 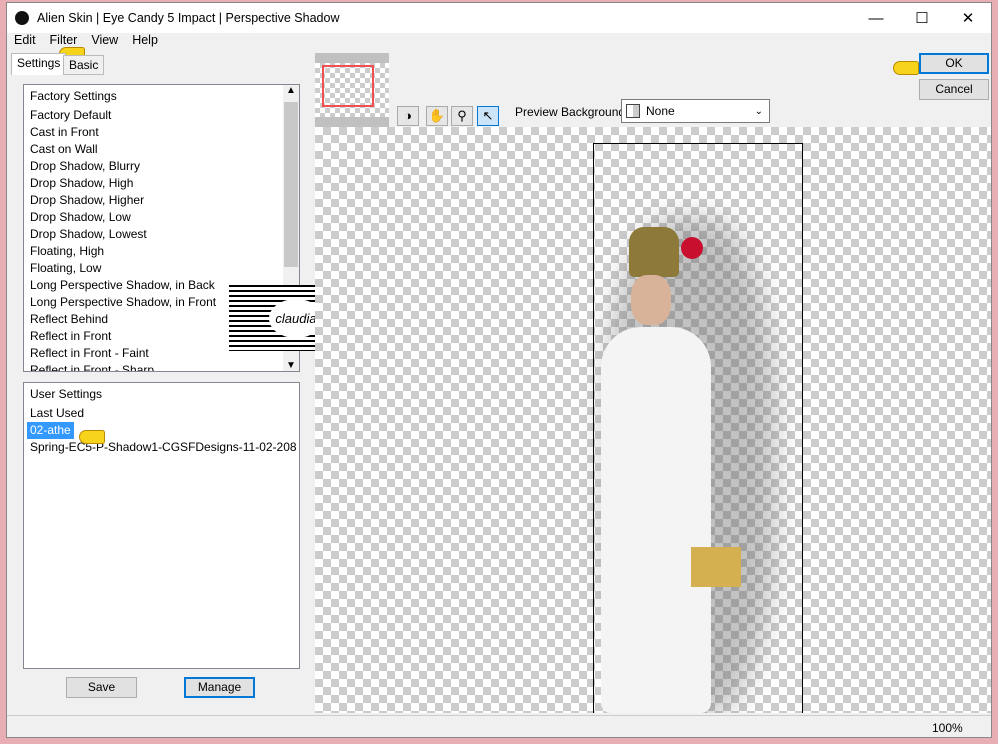 I want to click on scroll-thumb, so click(x=291, y=184).